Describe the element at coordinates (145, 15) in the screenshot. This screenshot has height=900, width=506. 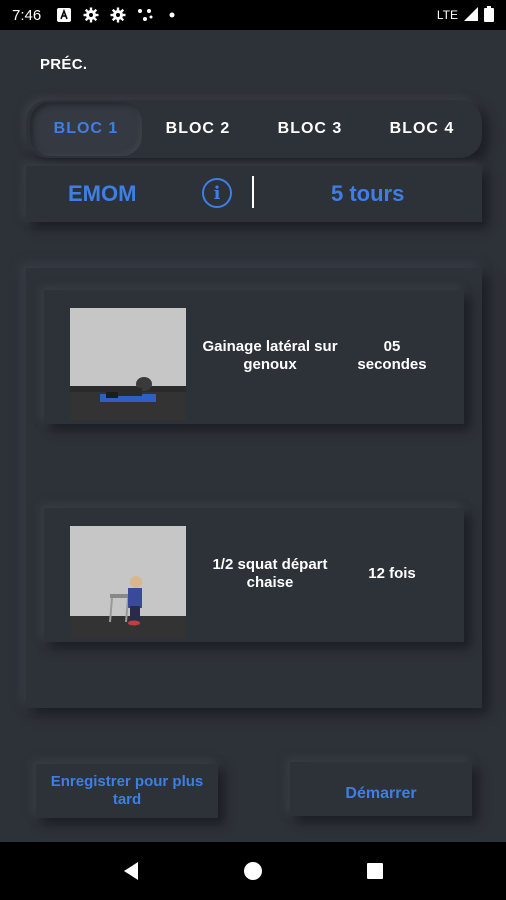
I see `nodes-icon` at that location.